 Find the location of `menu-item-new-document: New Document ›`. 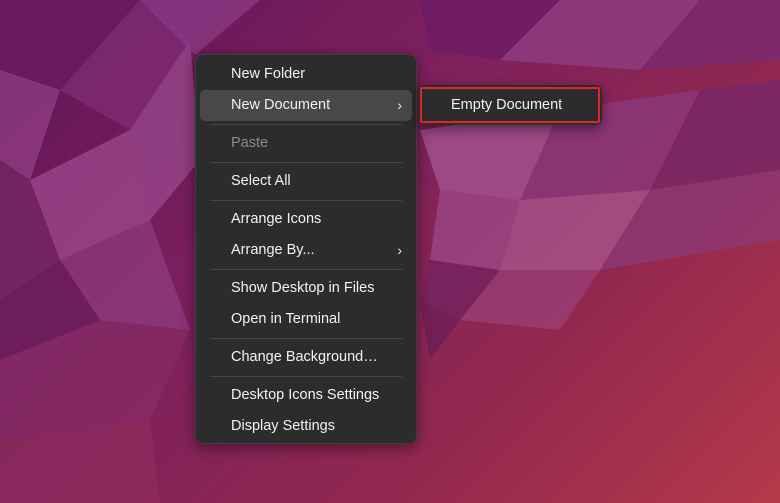

menu-item-new-document: New Document › is located at coordinates (306, 105).